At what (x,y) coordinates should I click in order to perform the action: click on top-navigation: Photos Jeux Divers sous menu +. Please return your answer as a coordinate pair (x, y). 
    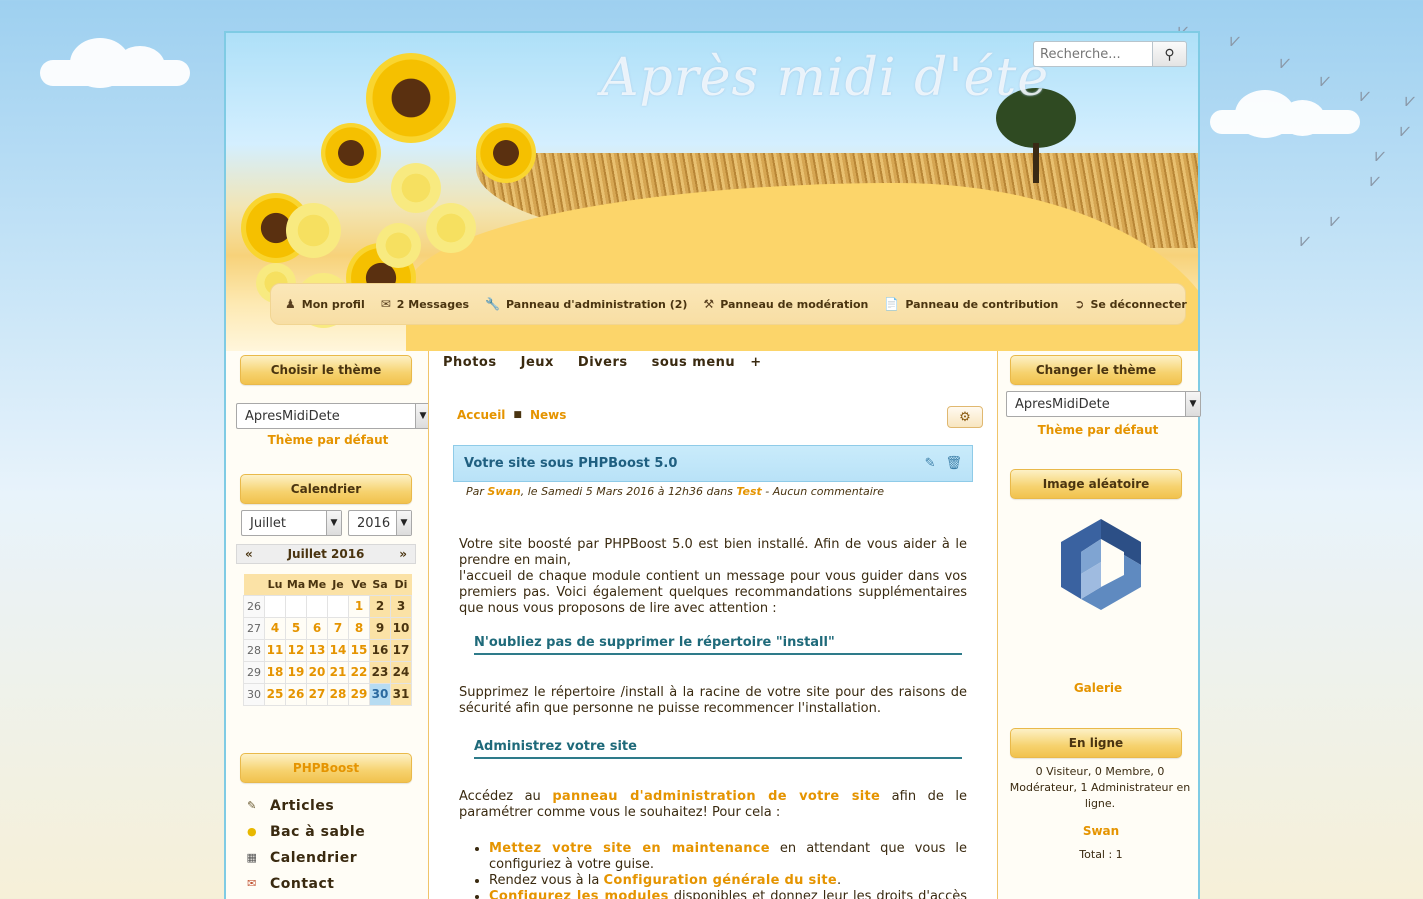
    Looking at the image, I should click on (602, 362).